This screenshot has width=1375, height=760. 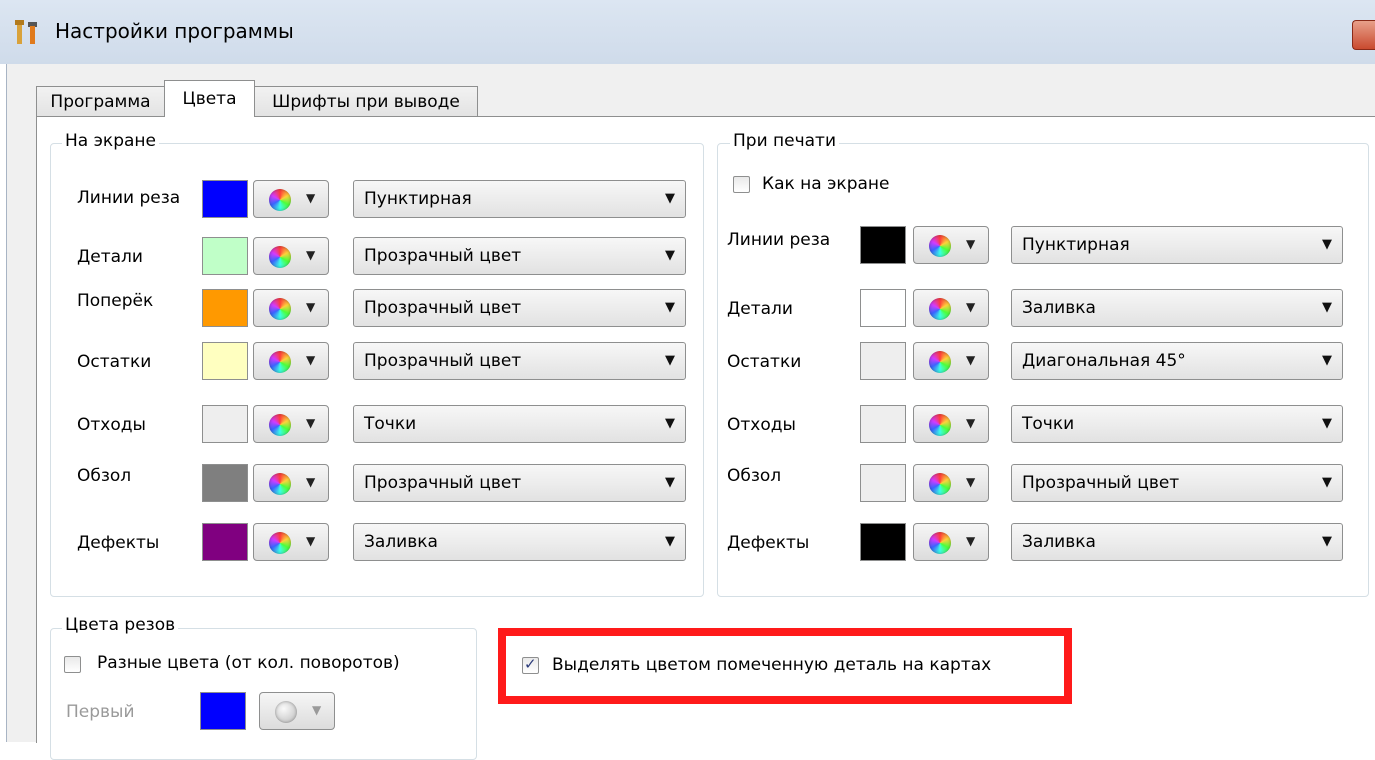 What do you see at coordinates (225, 199) in the screenshot?
I see `screen-row-0-color-swatch` at bounding box center [225, 199].